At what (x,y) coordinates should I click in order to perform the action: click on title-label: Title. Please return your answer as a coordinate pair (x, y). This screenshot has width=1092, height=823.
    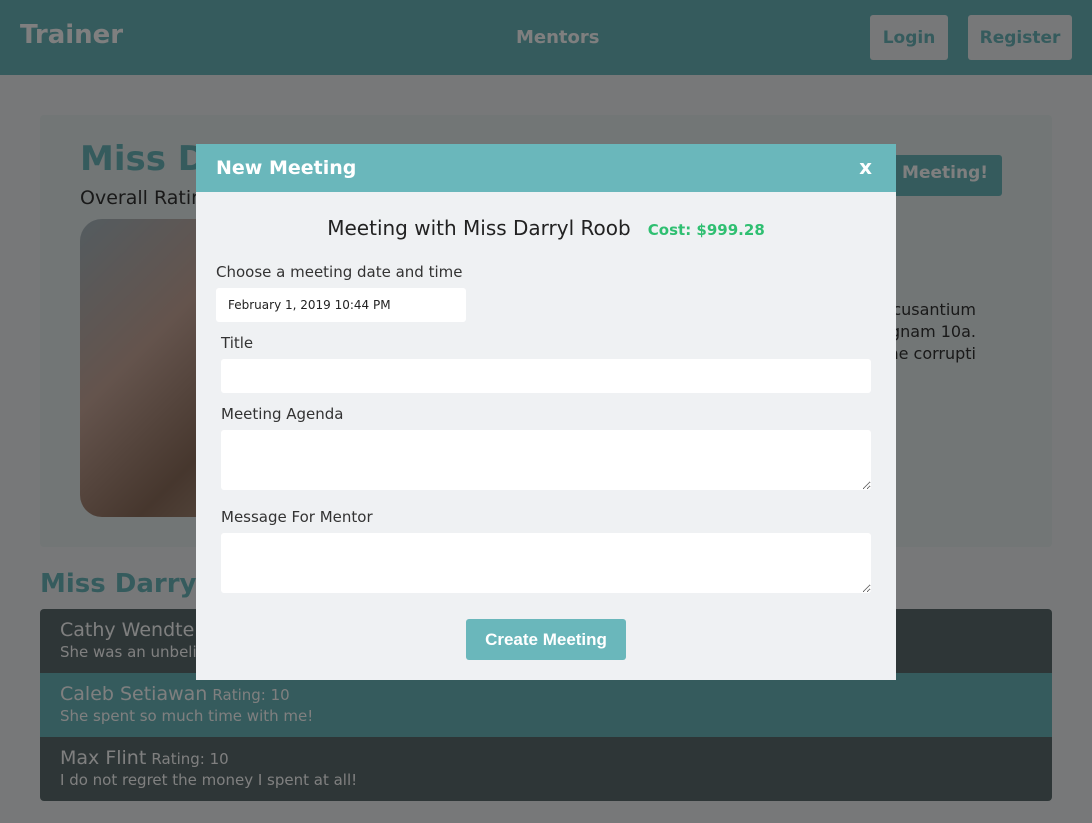
    Looking at the image, I should click on (237, 343).